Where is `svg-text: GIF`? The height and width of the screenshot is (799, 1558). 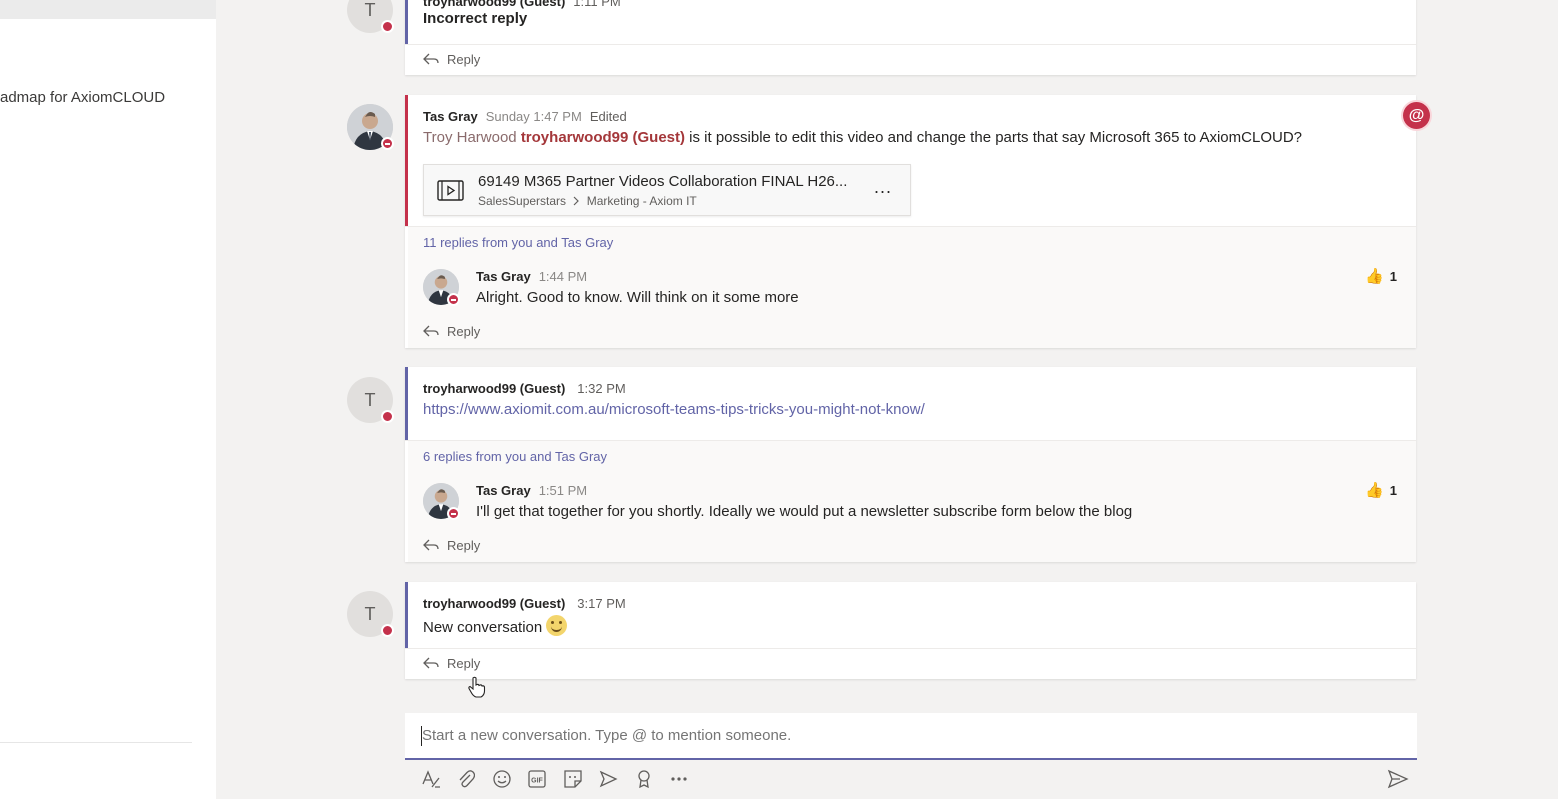 svg-text: GIF is located at coordinates (537, 781).